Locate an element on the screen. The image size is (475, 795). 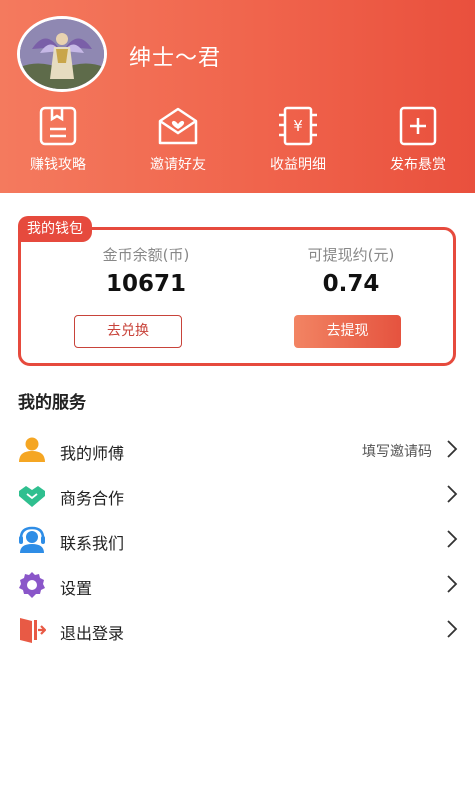
service-label: 我的师傅 is located at coordinates (92, 453).